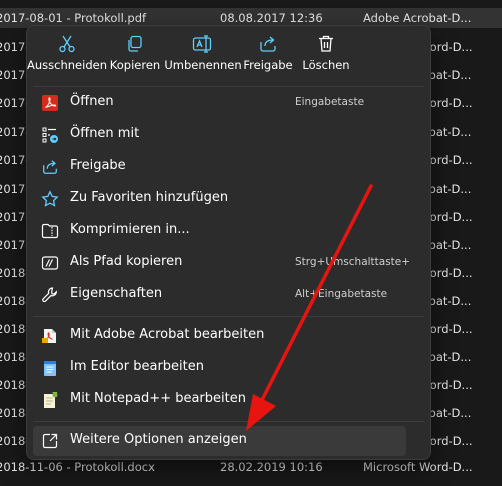 The width and height of the screenshot is (502, 486). Describe the element at coordinates (50, 441) in the screenshot. I see `more-options-icon` at that location.